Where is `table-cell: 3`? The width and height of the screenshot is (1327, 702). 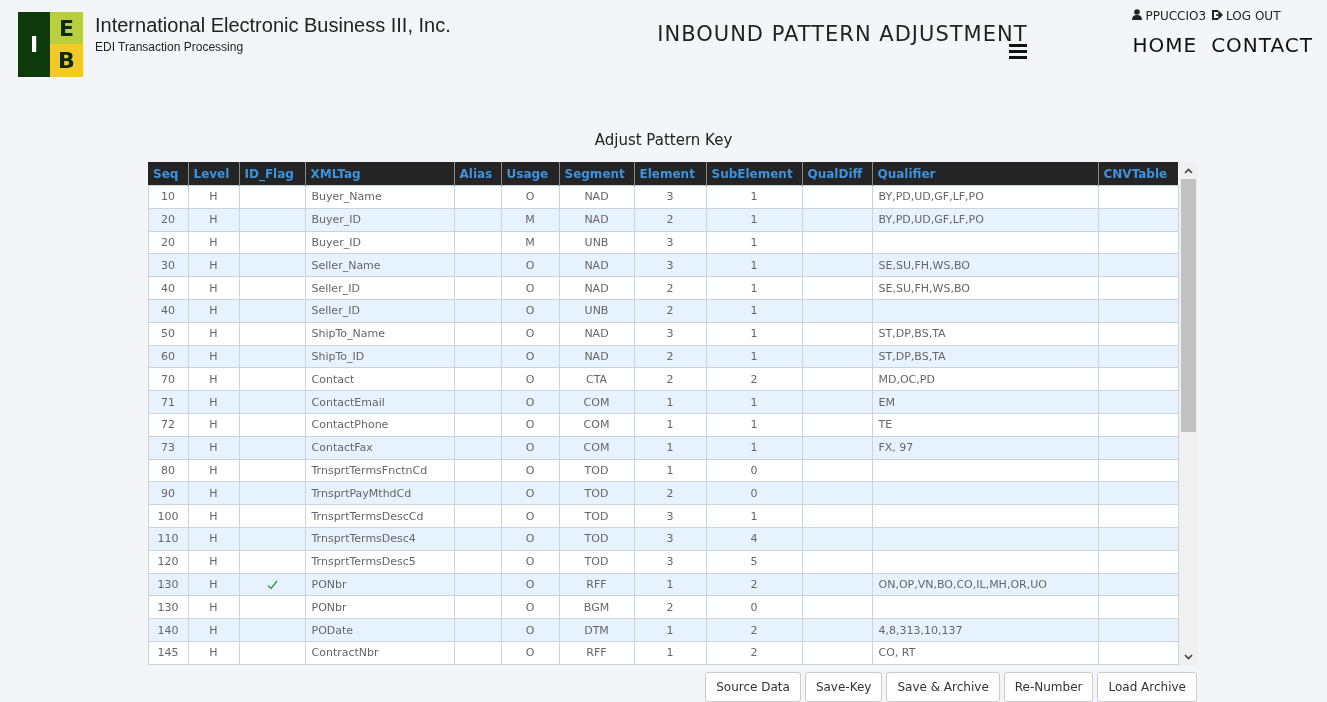 table-cell: 3 is located at coordinates (670, 197).